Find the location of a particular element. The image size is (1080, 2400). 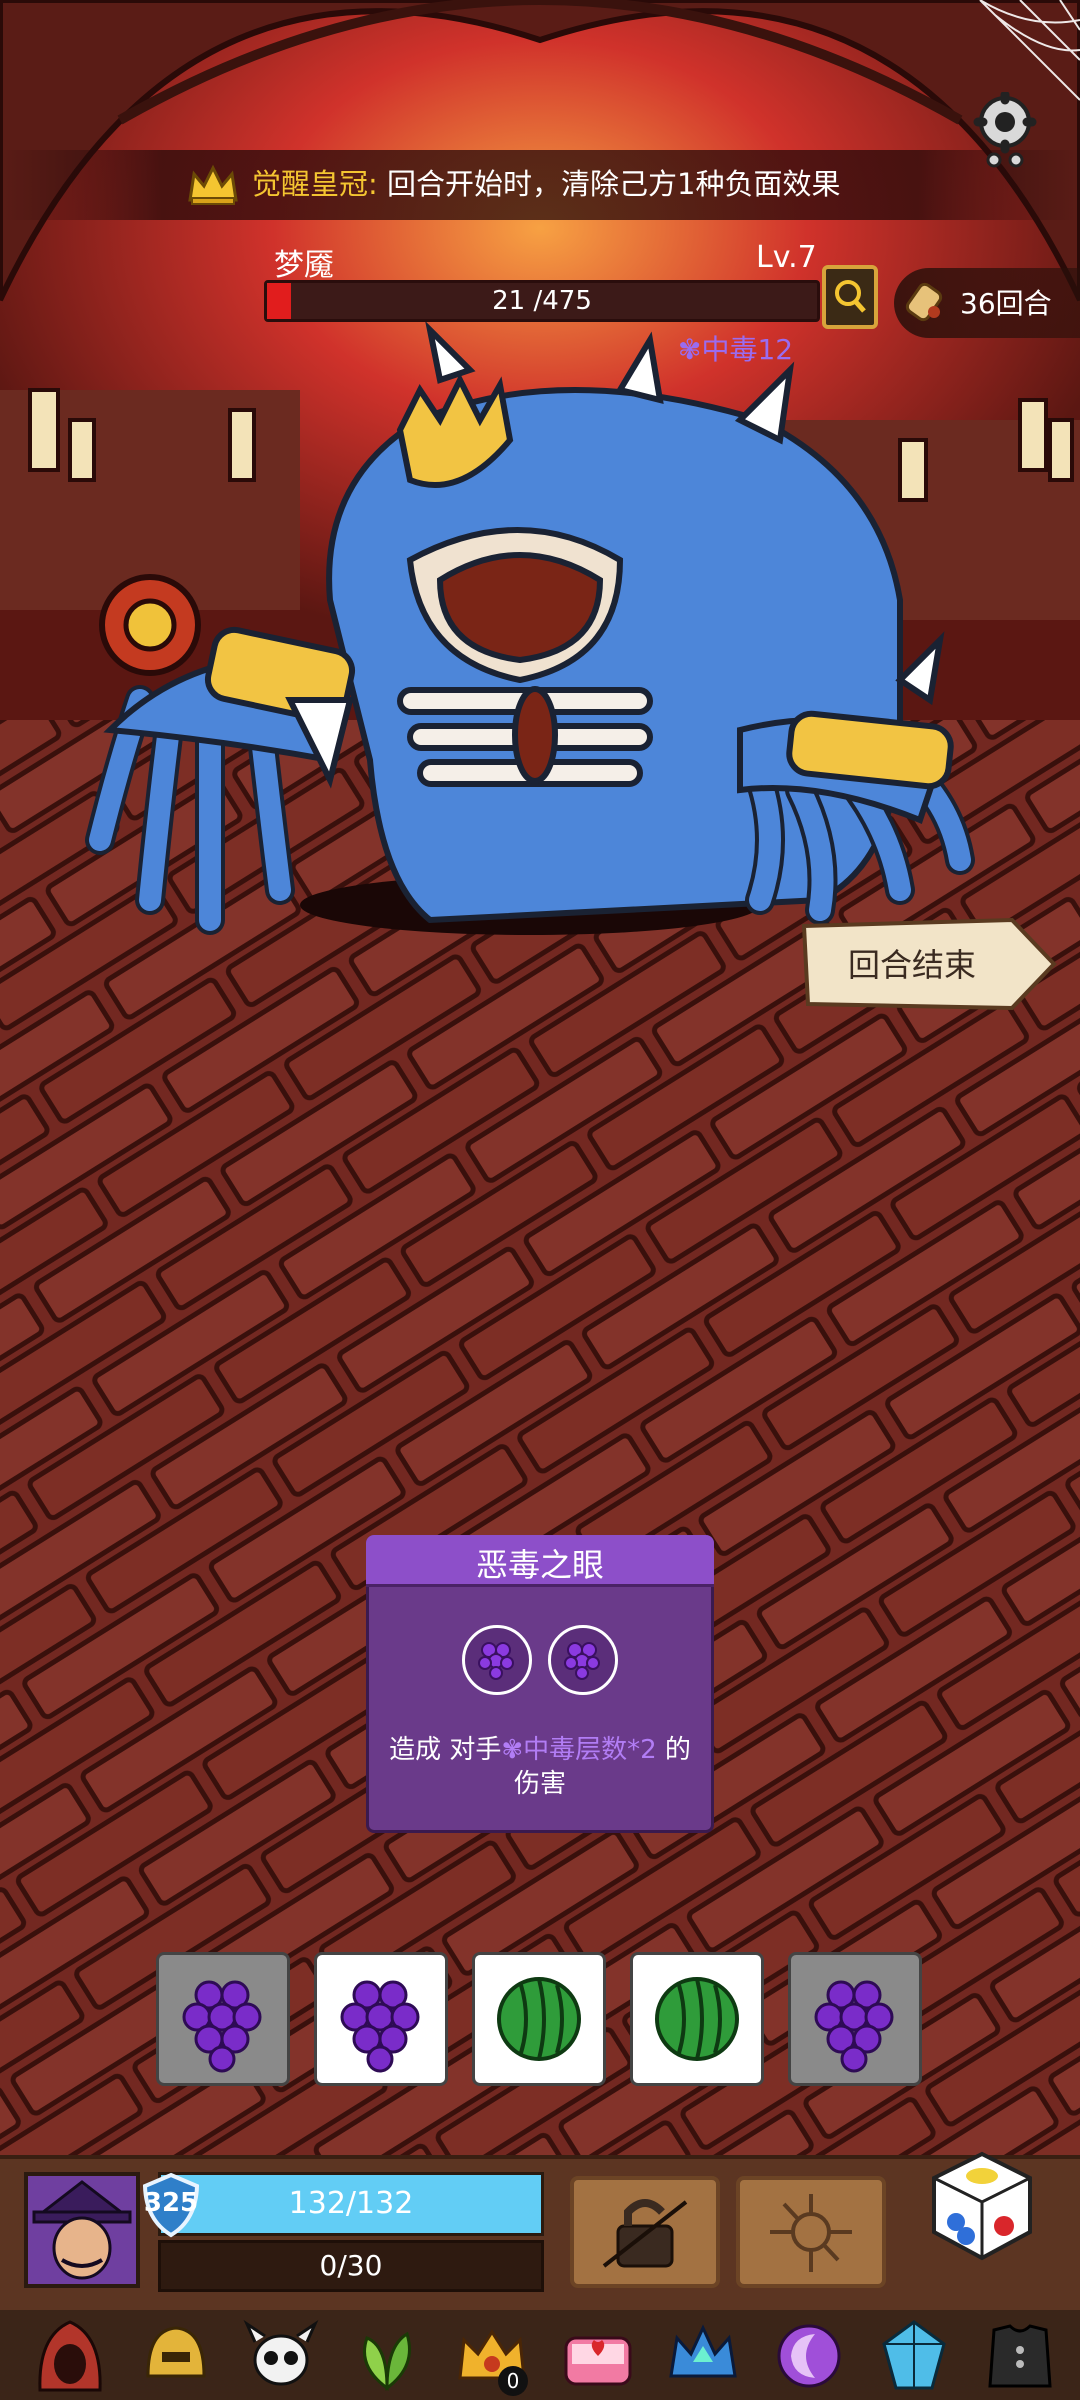

wizard-portrait is located at coordinates (82, 2230).